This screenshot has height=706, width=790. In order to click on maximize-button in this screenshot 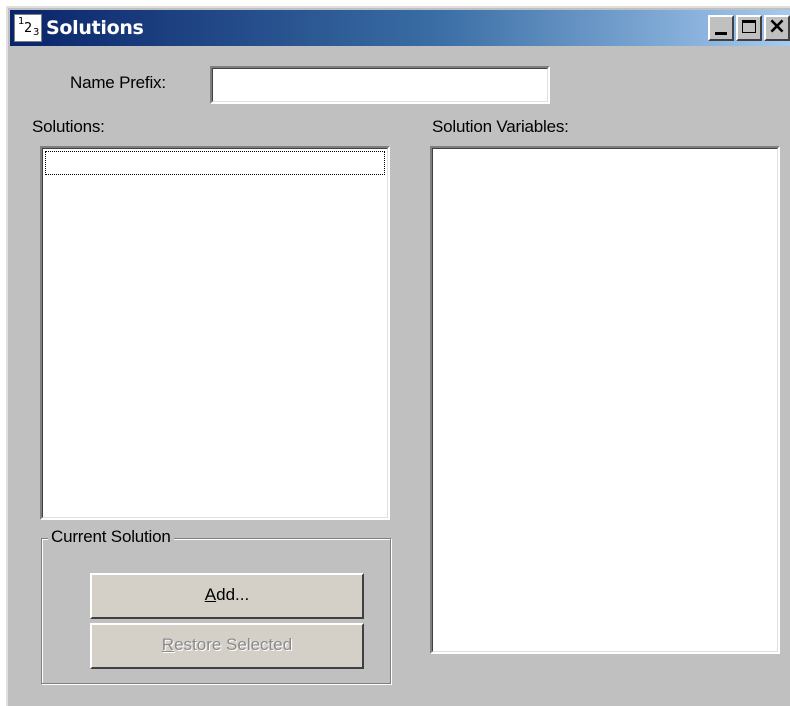, I will do `click(749, 28)`.